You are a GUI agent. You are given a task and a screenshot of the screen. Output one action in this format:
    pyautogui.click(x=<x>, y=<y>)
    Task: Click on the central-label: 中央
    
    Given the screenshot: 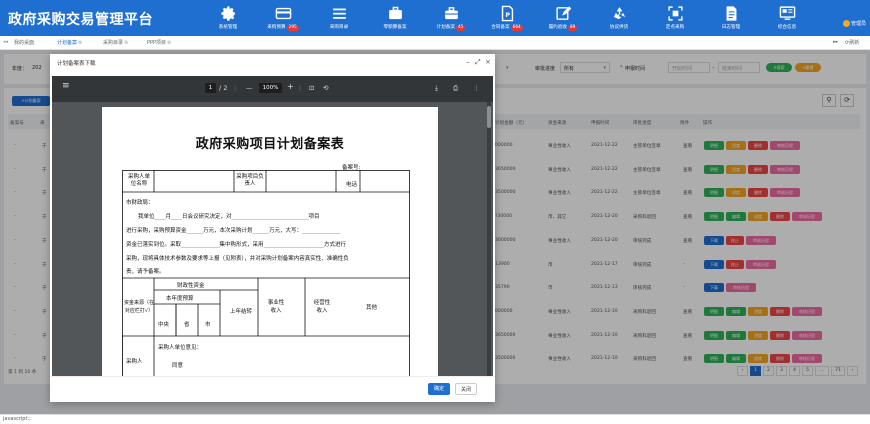 What is the action you would take?
    pyautogui.click(x=164, y=325)
    